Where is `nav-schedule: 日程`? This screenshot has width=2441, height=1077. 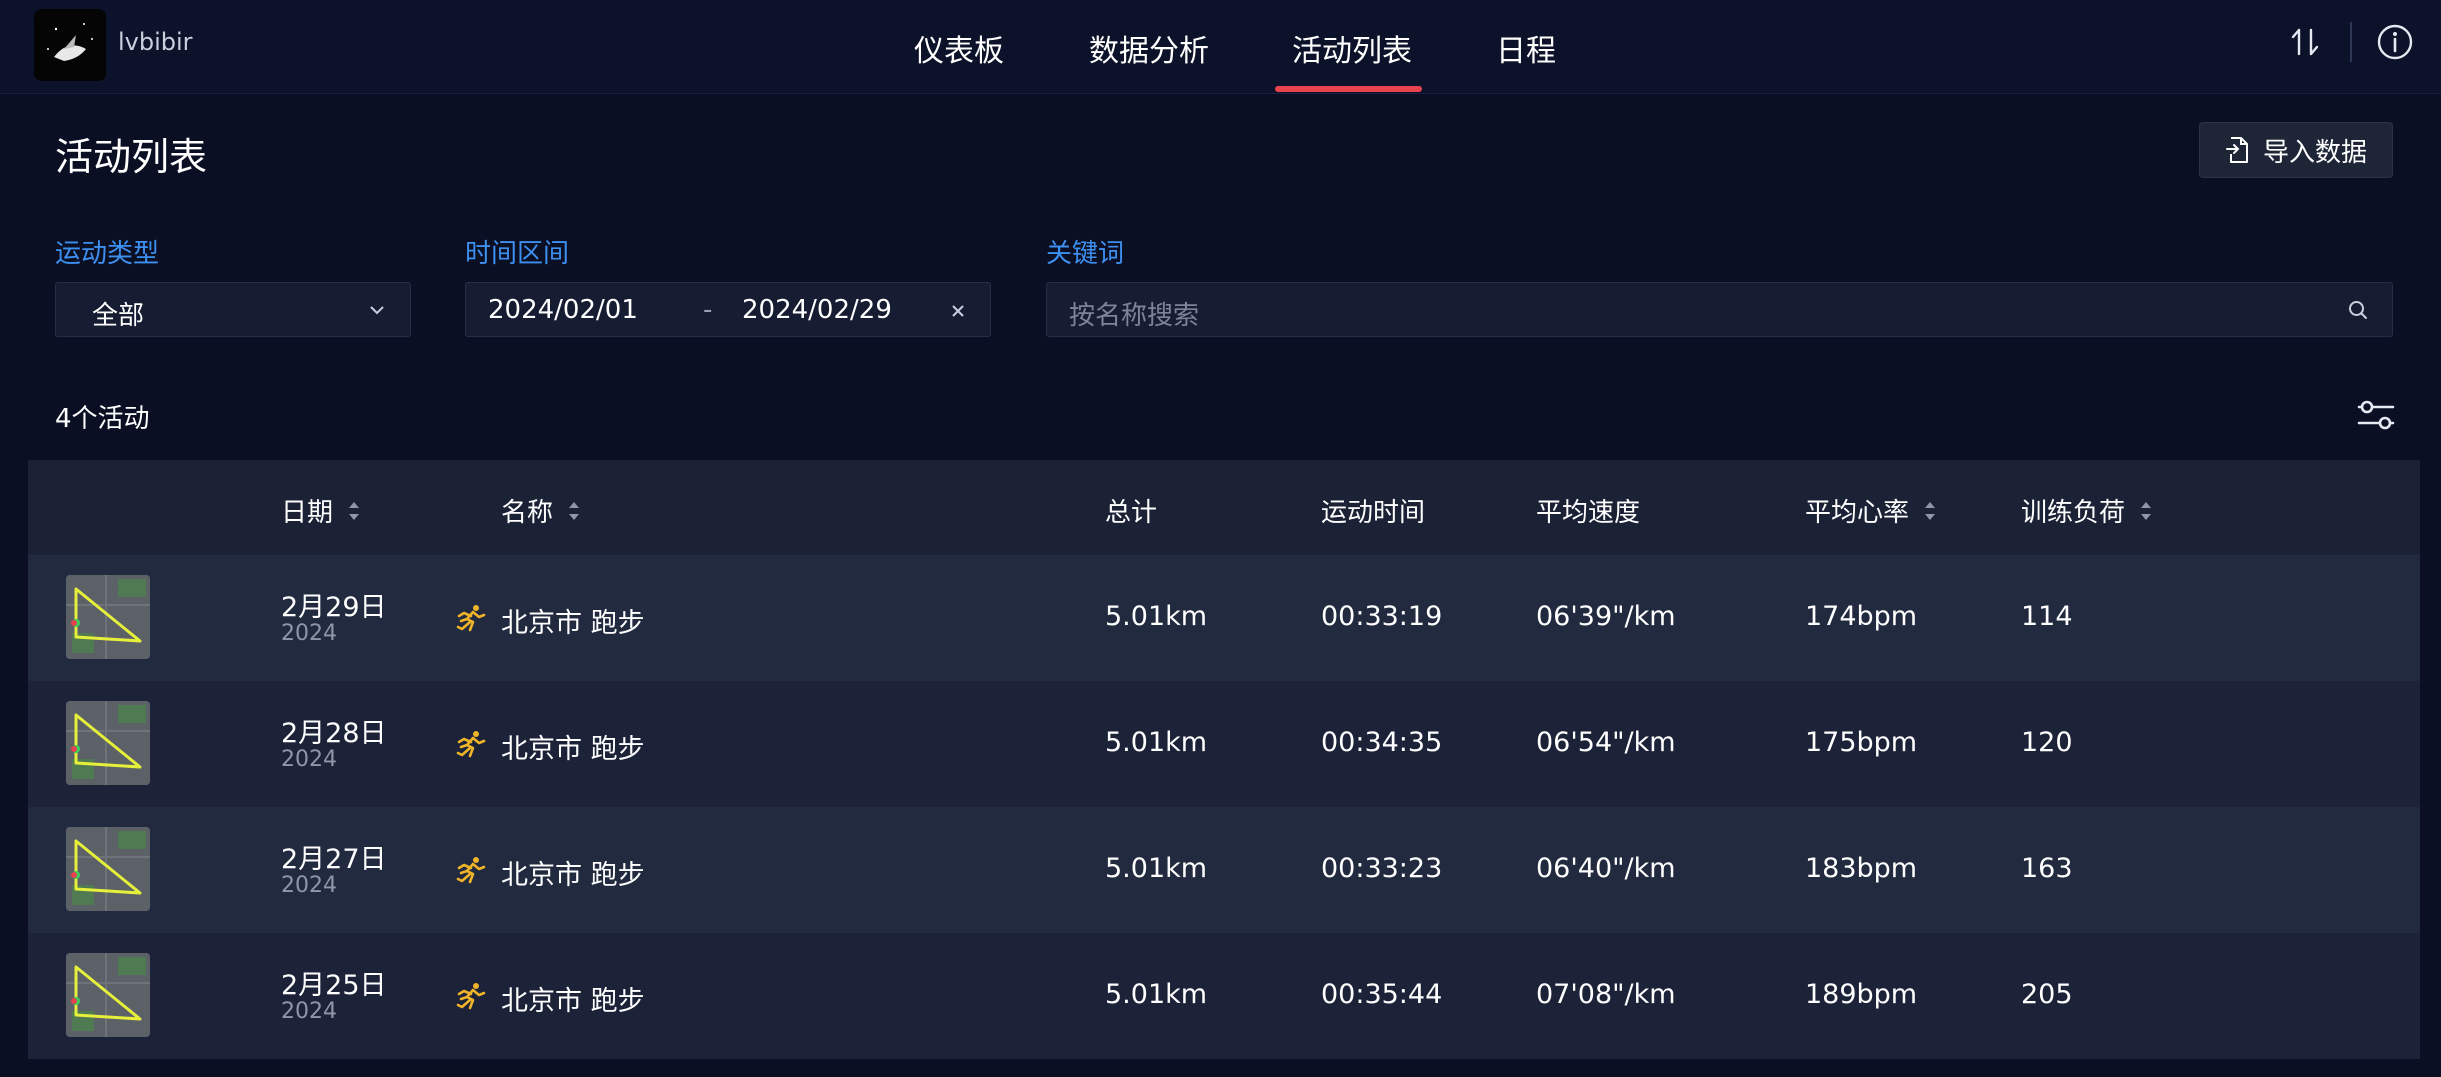 nav-schedule: 日程 is located at coordinates (1526, 48).